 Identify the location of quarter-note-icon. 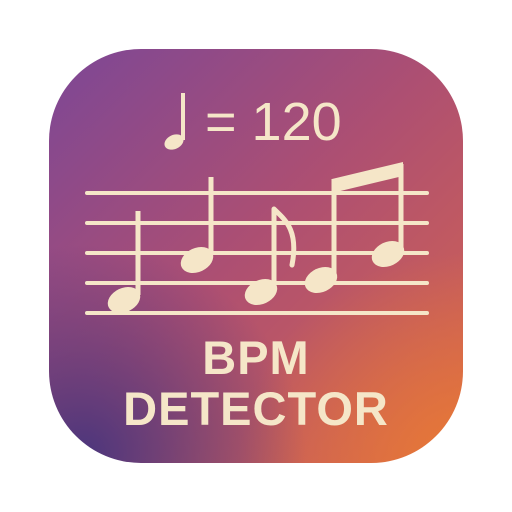
(174, 121).